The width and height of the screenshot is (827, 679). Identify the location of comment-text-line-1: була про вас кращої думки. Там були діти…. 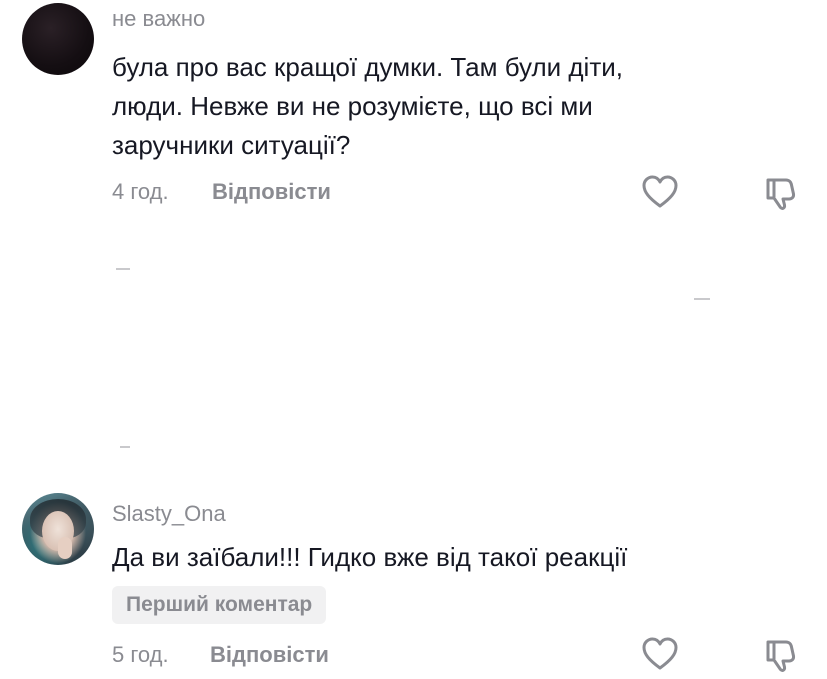
(367, 67).